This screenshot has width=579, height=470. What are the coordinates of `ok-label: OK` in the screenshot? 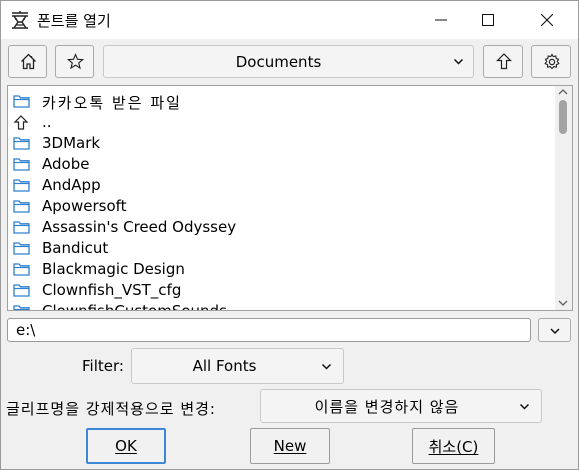 It's located at (126, 446).